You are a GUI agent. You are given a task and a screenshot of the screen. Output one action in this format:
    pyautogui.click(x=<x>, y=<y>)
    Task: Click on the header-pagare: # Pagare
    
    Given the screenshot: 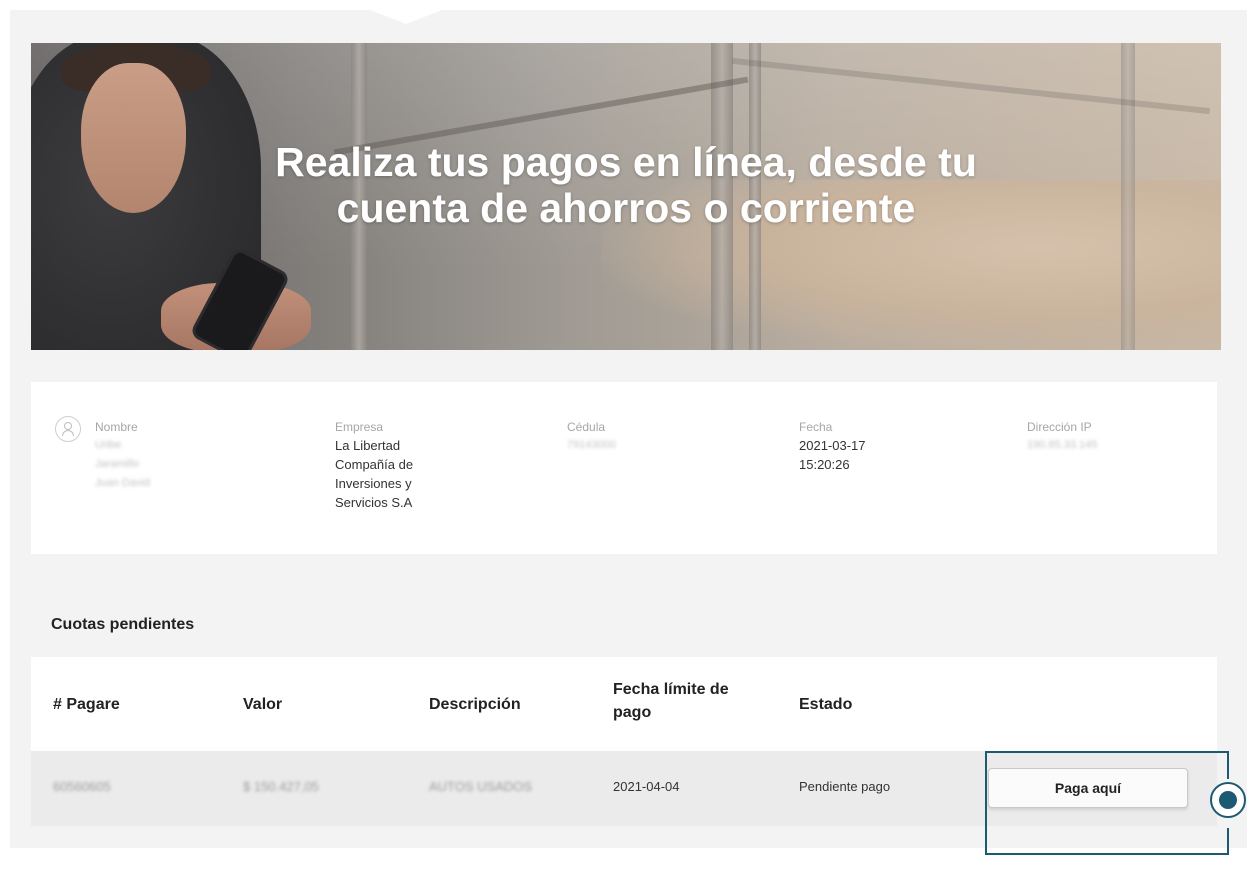 What is the action you would take?
    pyautogui.click(x=86, y=704)
    